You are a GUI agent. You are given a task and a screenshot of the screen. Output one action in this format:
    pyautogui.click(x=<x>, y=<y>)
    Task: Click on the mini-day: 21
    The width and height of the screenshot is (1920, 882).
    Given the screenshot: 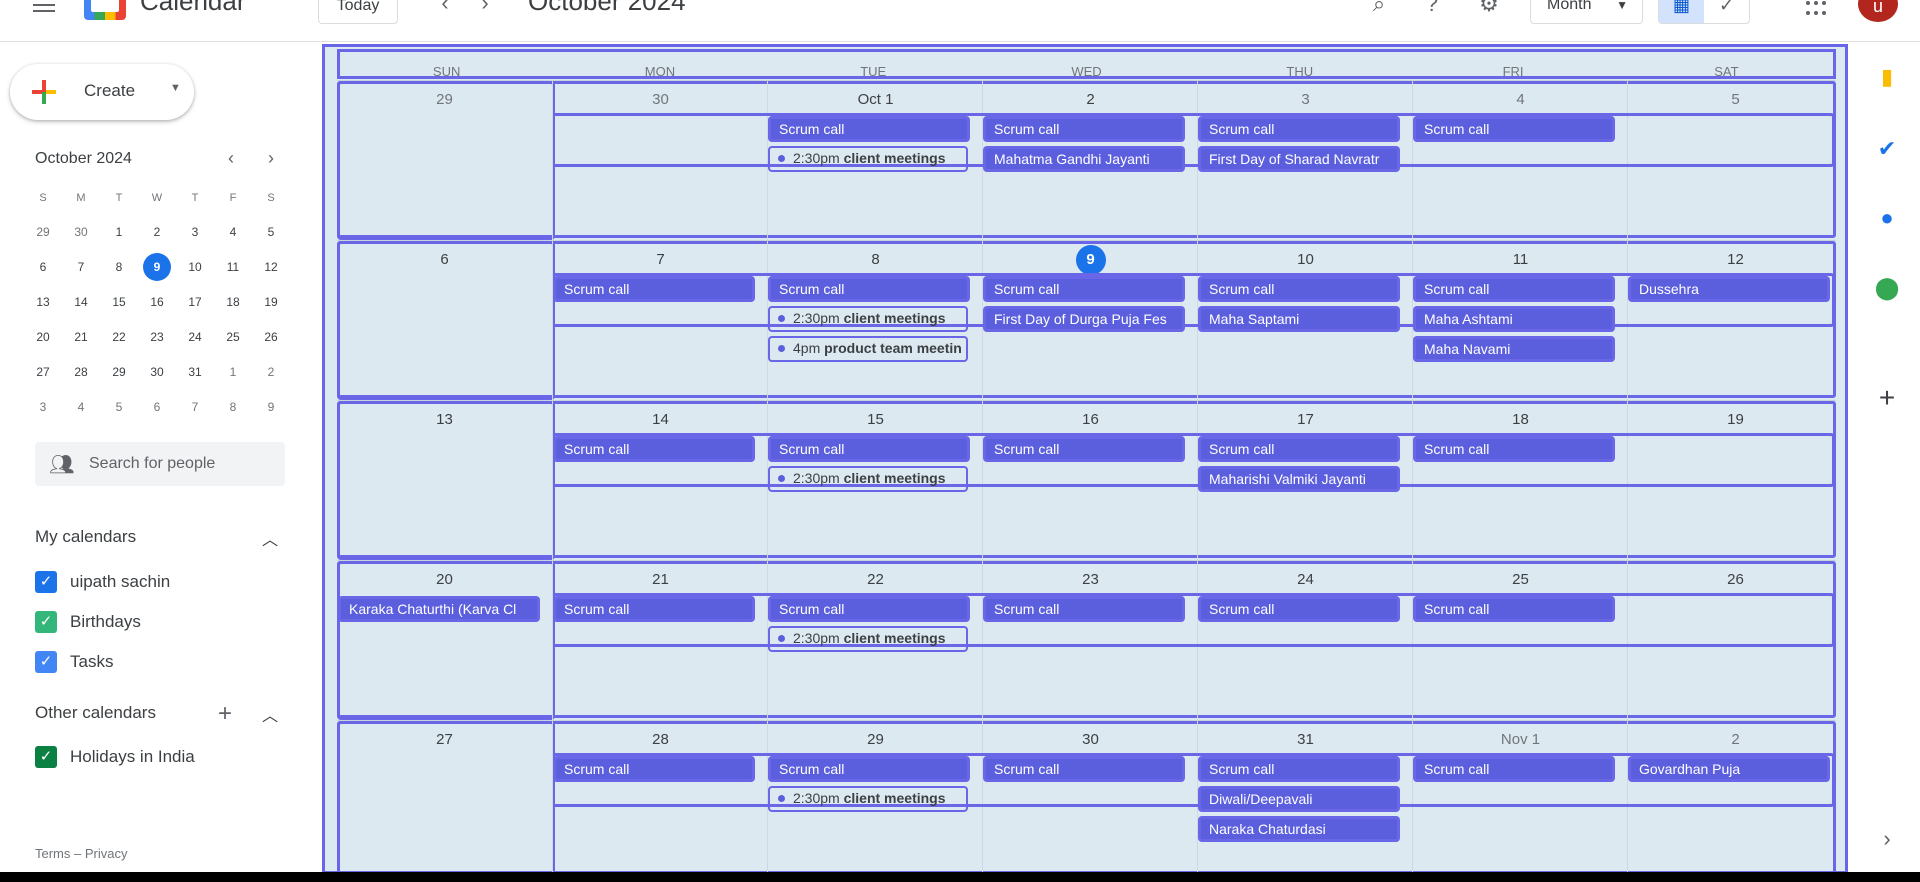 What is the action you would take?
    pyautogui.click(x=81, y=337)
    